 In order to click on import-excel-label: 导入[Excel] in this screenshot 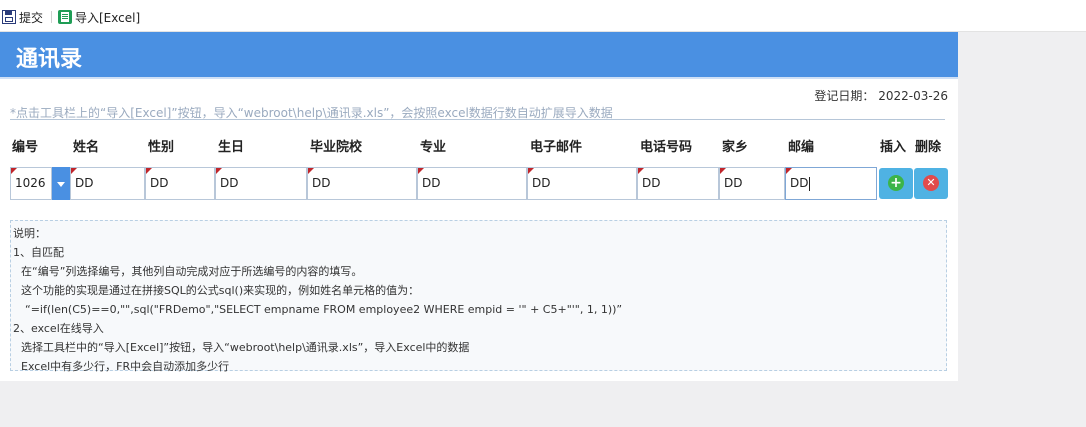, I will do `click(108, 17)`.